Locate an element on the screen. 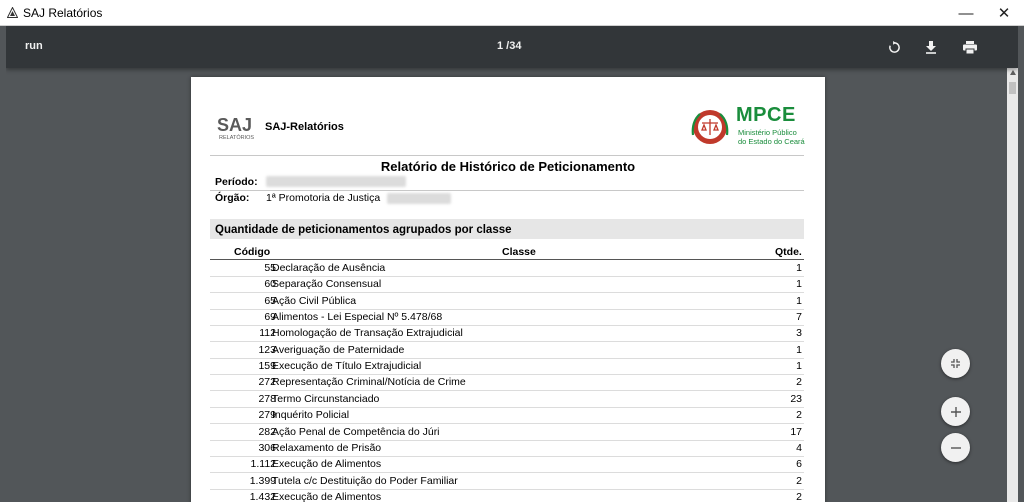 The image size is (1024, 502). row-class: Averiguação de Paternidade is located at coordinates (338, 349).